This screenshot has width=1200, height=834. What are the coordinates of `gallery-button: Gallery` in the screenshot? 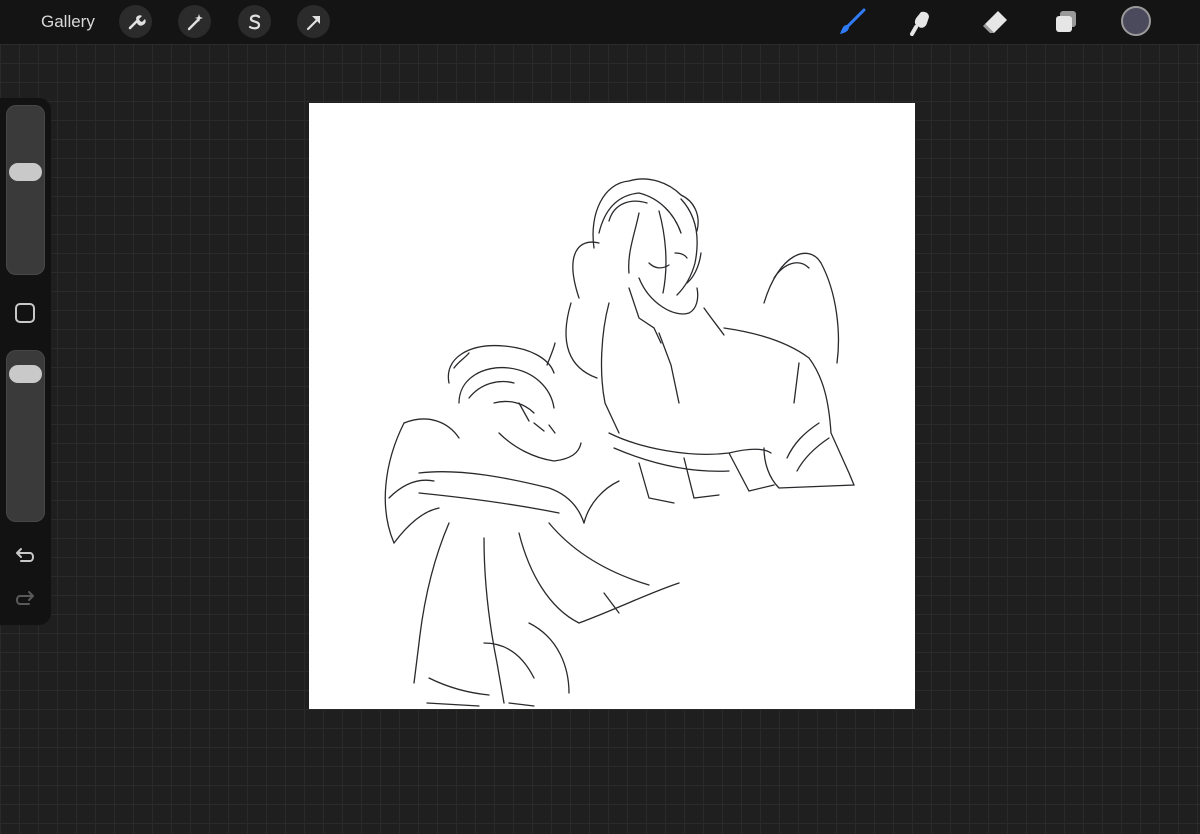 It's located at (68, 22).